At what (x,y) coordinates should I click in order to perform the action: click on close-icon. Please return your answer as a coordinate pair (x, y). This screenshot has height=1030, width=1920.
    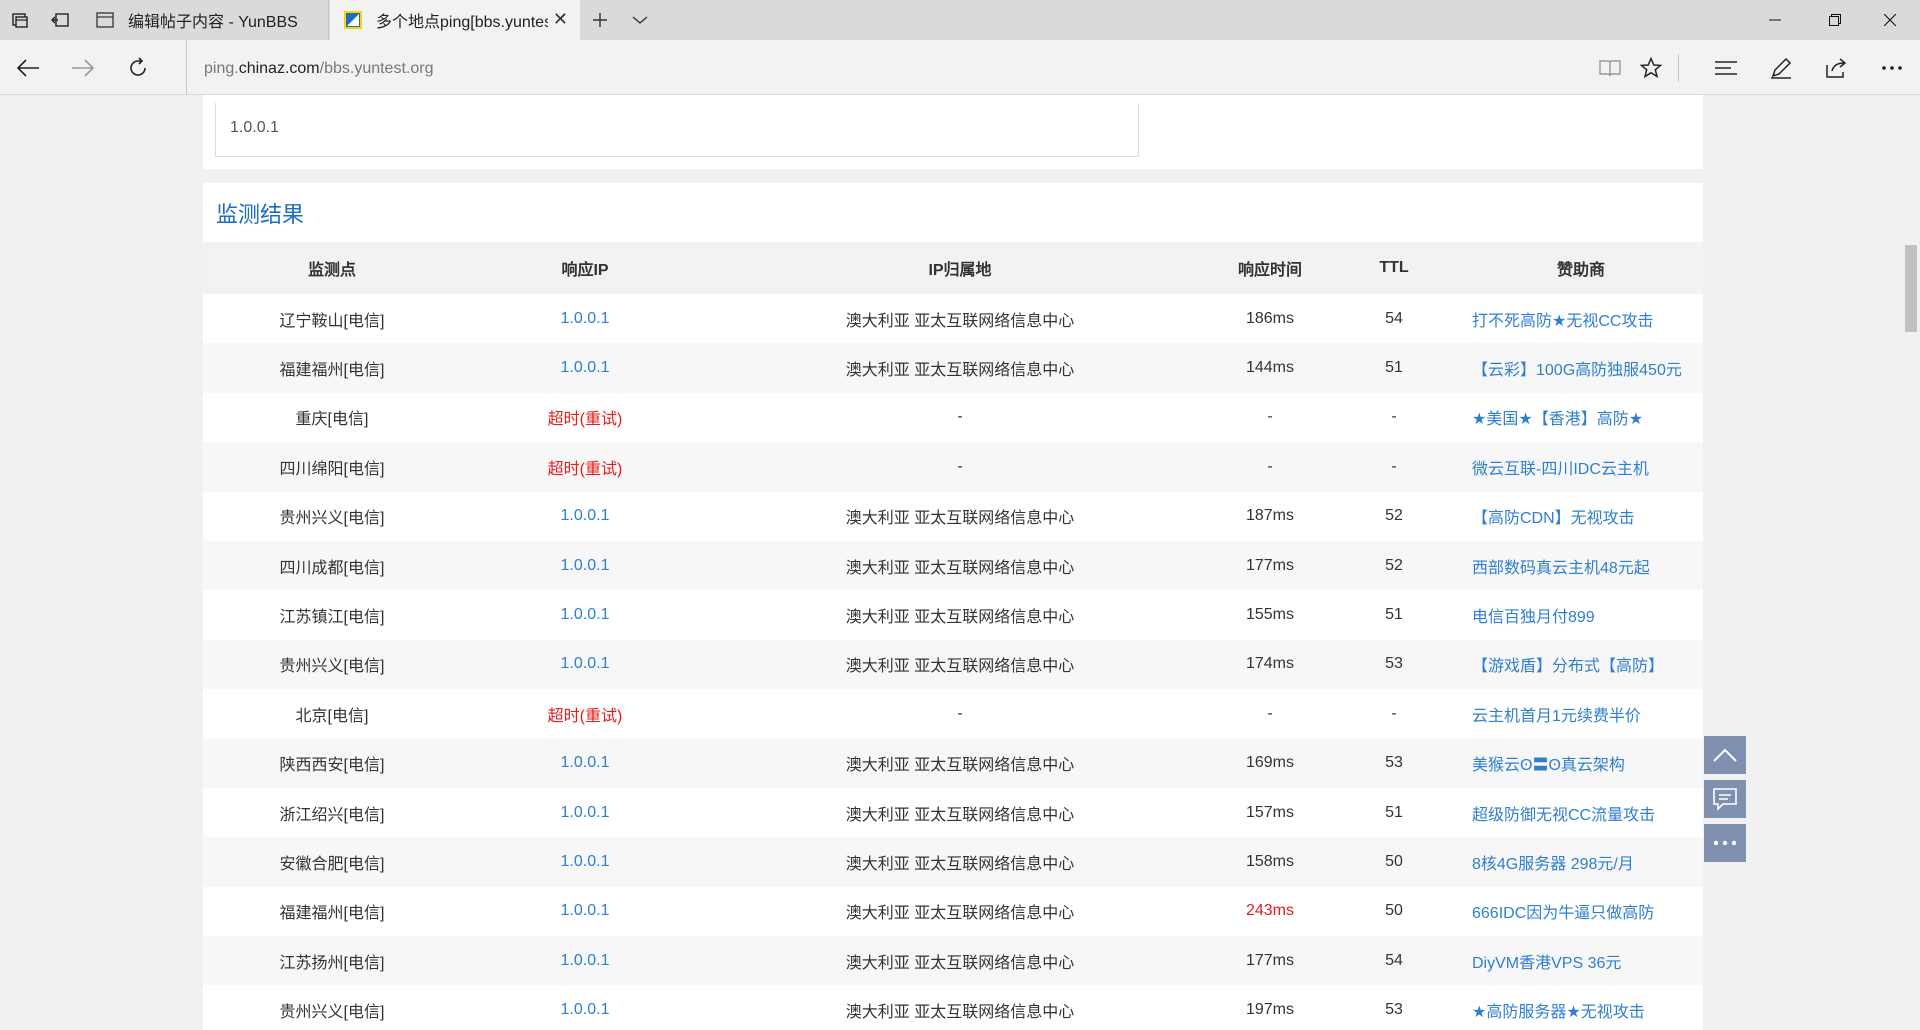
    Looking at the image, I should click on (1890, 20).